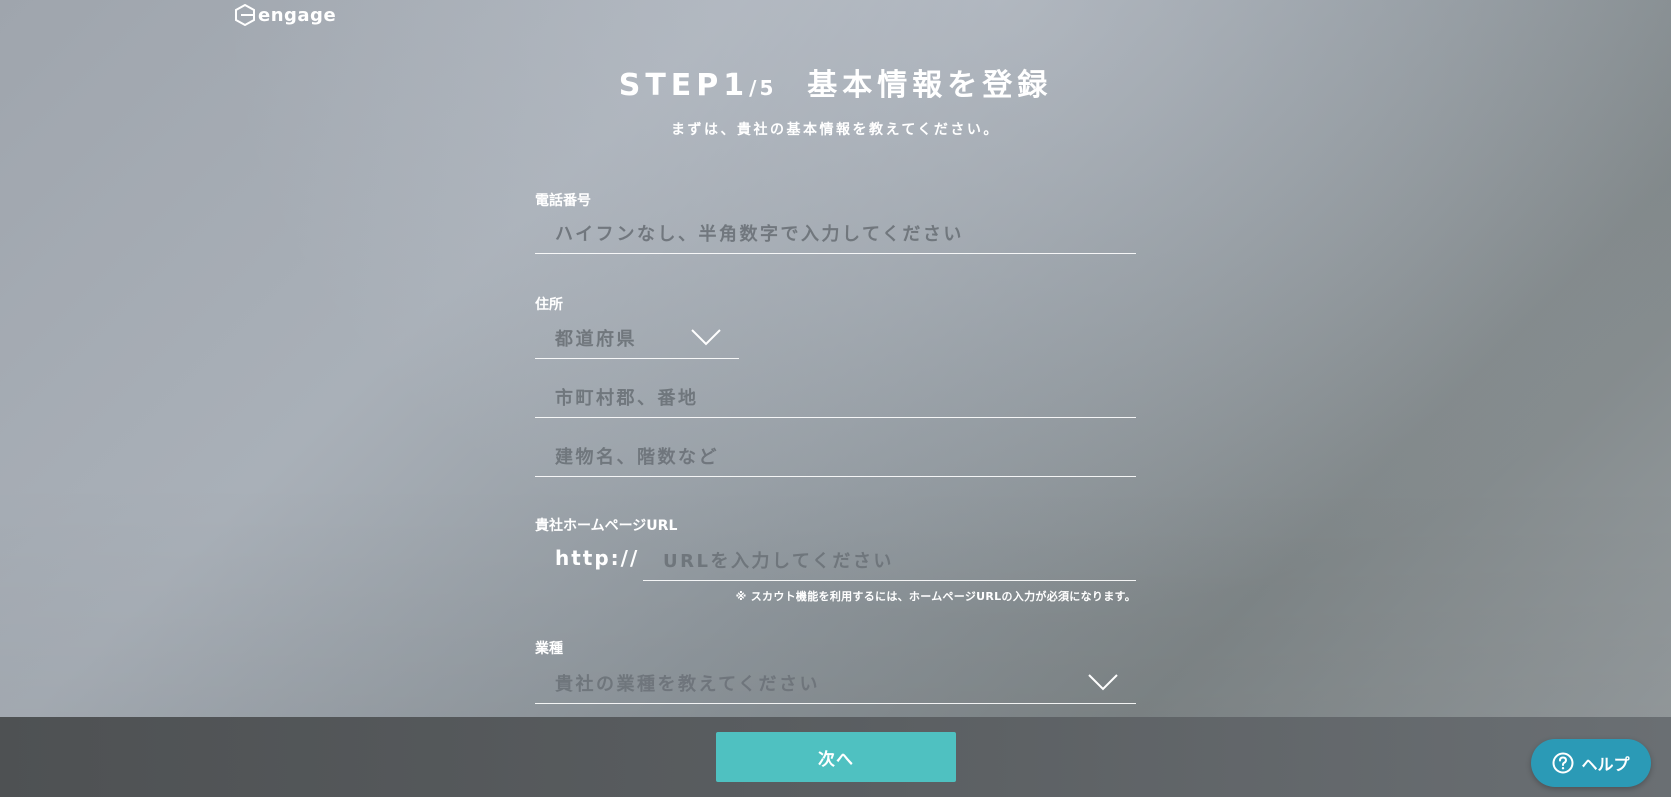  Describe the element at coordinates (245, 15) in the screenshot. I see `engage-logo-icon` at that location.